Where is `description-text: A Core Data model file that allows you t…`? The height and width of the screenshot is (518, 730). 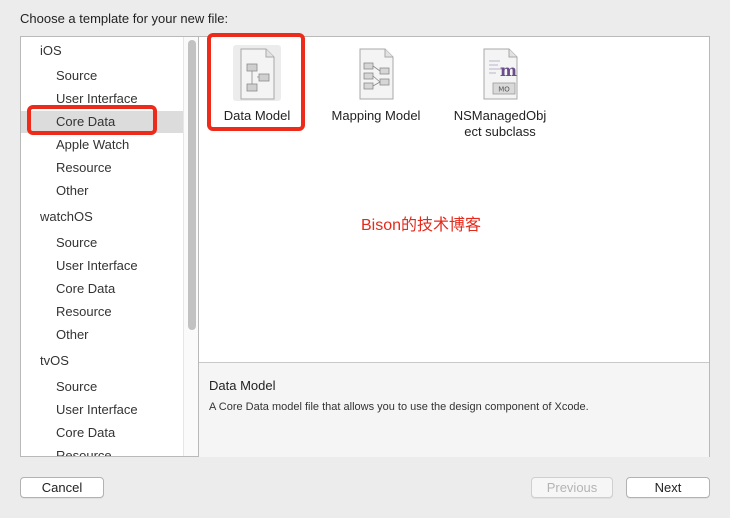 description-text: A Core Data model file that allows you t… is located at coordinates (399, 407).